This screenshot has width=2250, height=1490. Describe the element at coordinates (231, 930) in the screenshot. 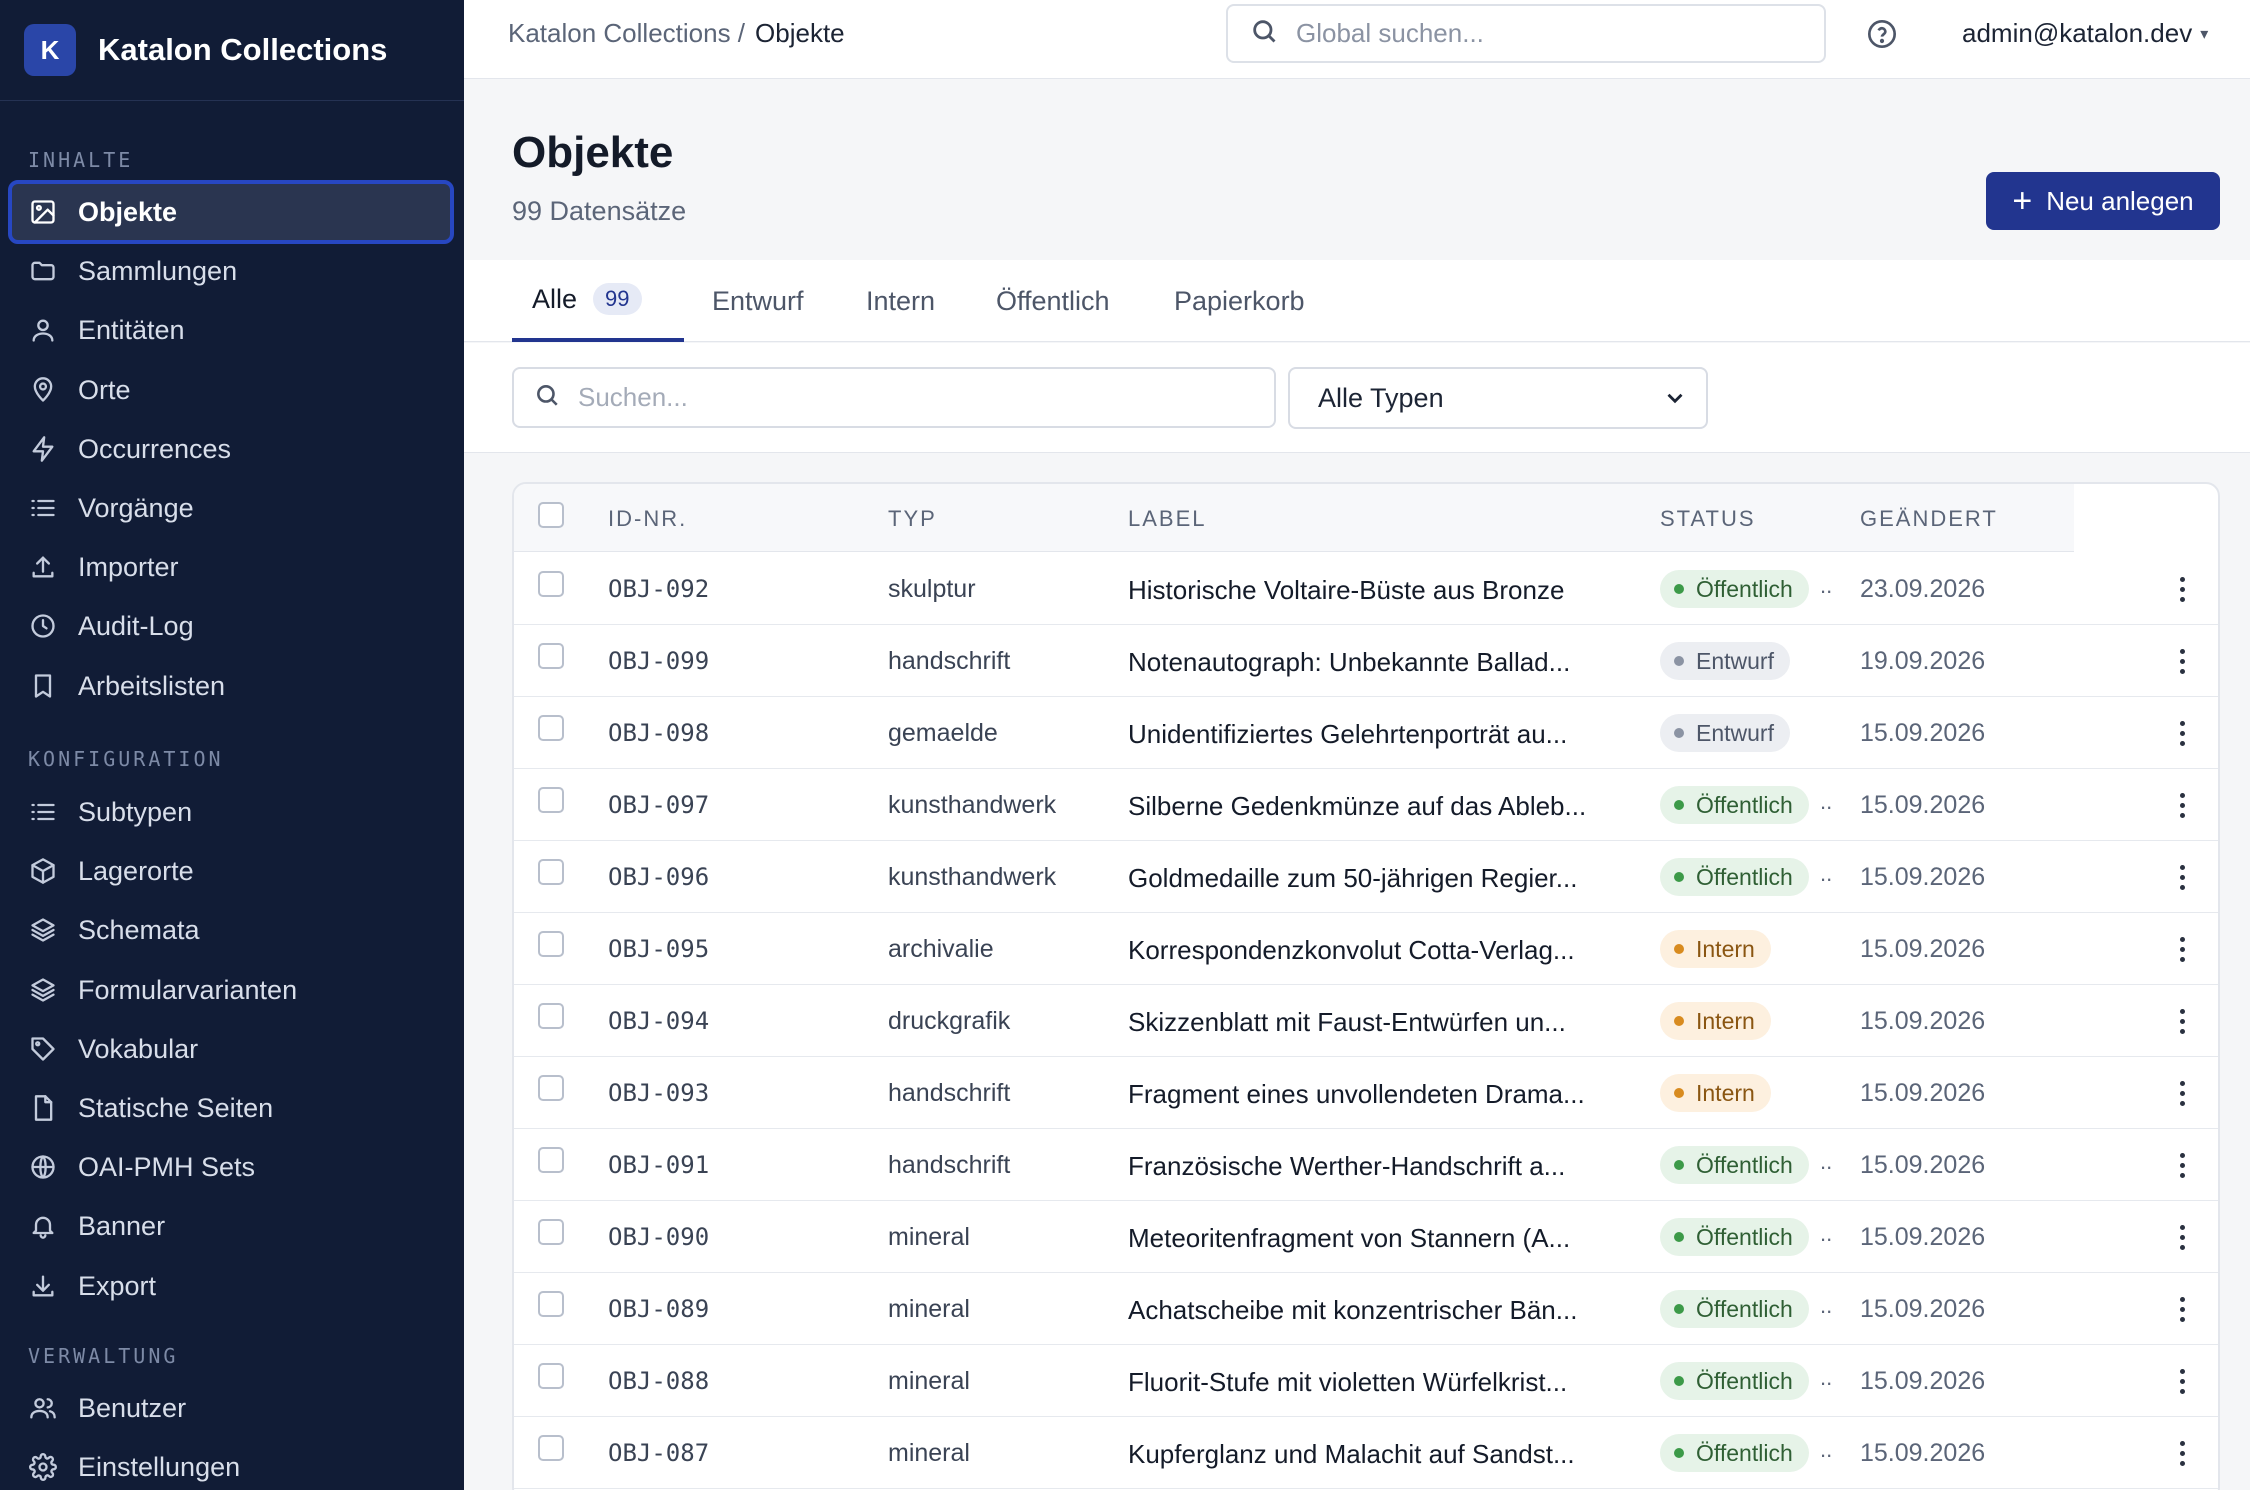

I see `sidebar-item-schemata: Schemata` at that location.